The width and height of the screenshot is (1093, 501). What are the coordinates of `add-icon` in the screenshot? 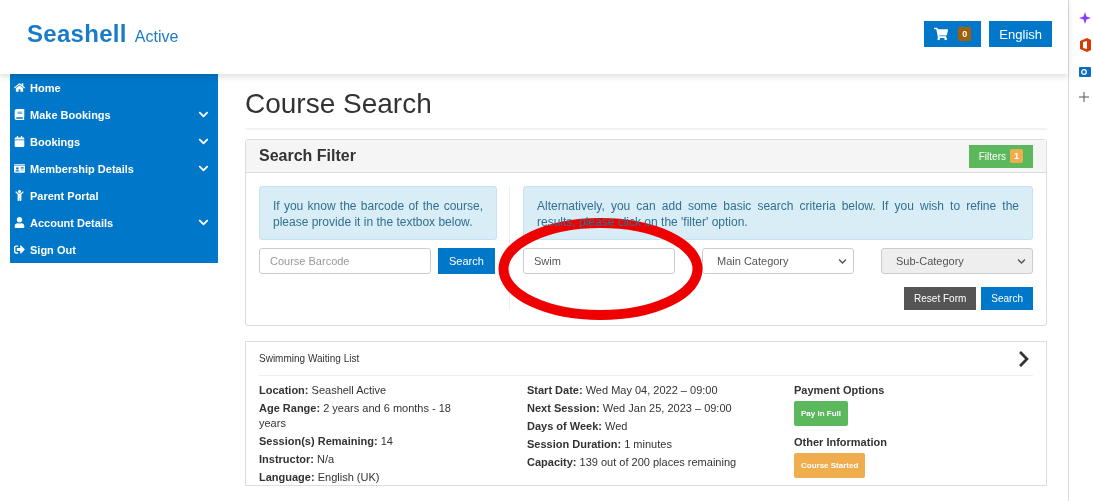 It's located at (1084, 97).